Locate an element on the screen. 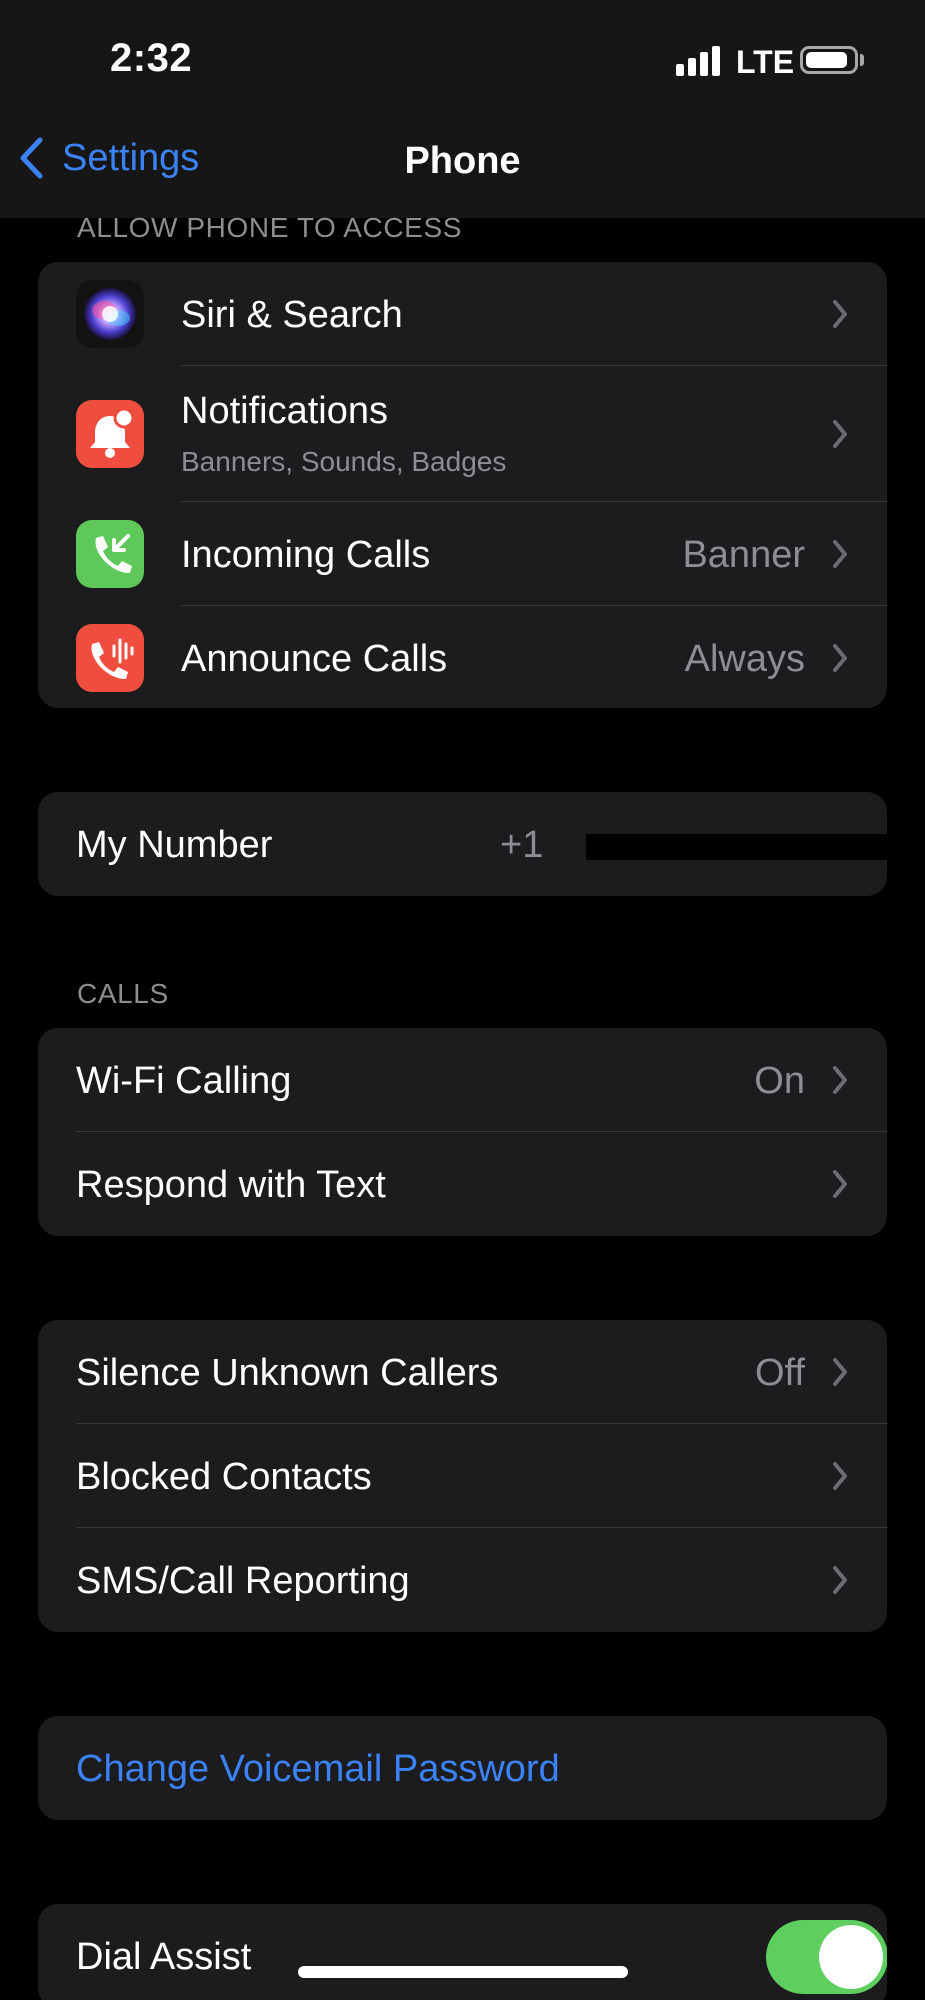 Image resolution: width=925 pixels, height=2000 pixels. siri-search-label: Siri & Search is located at coordinates (292, 315).